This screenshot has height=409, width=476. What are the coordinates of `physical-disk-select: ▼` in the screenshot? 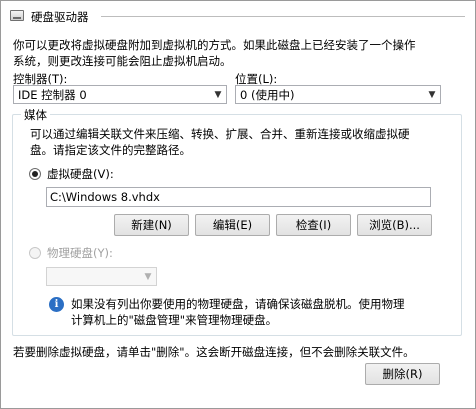 It's located at (101, 276).